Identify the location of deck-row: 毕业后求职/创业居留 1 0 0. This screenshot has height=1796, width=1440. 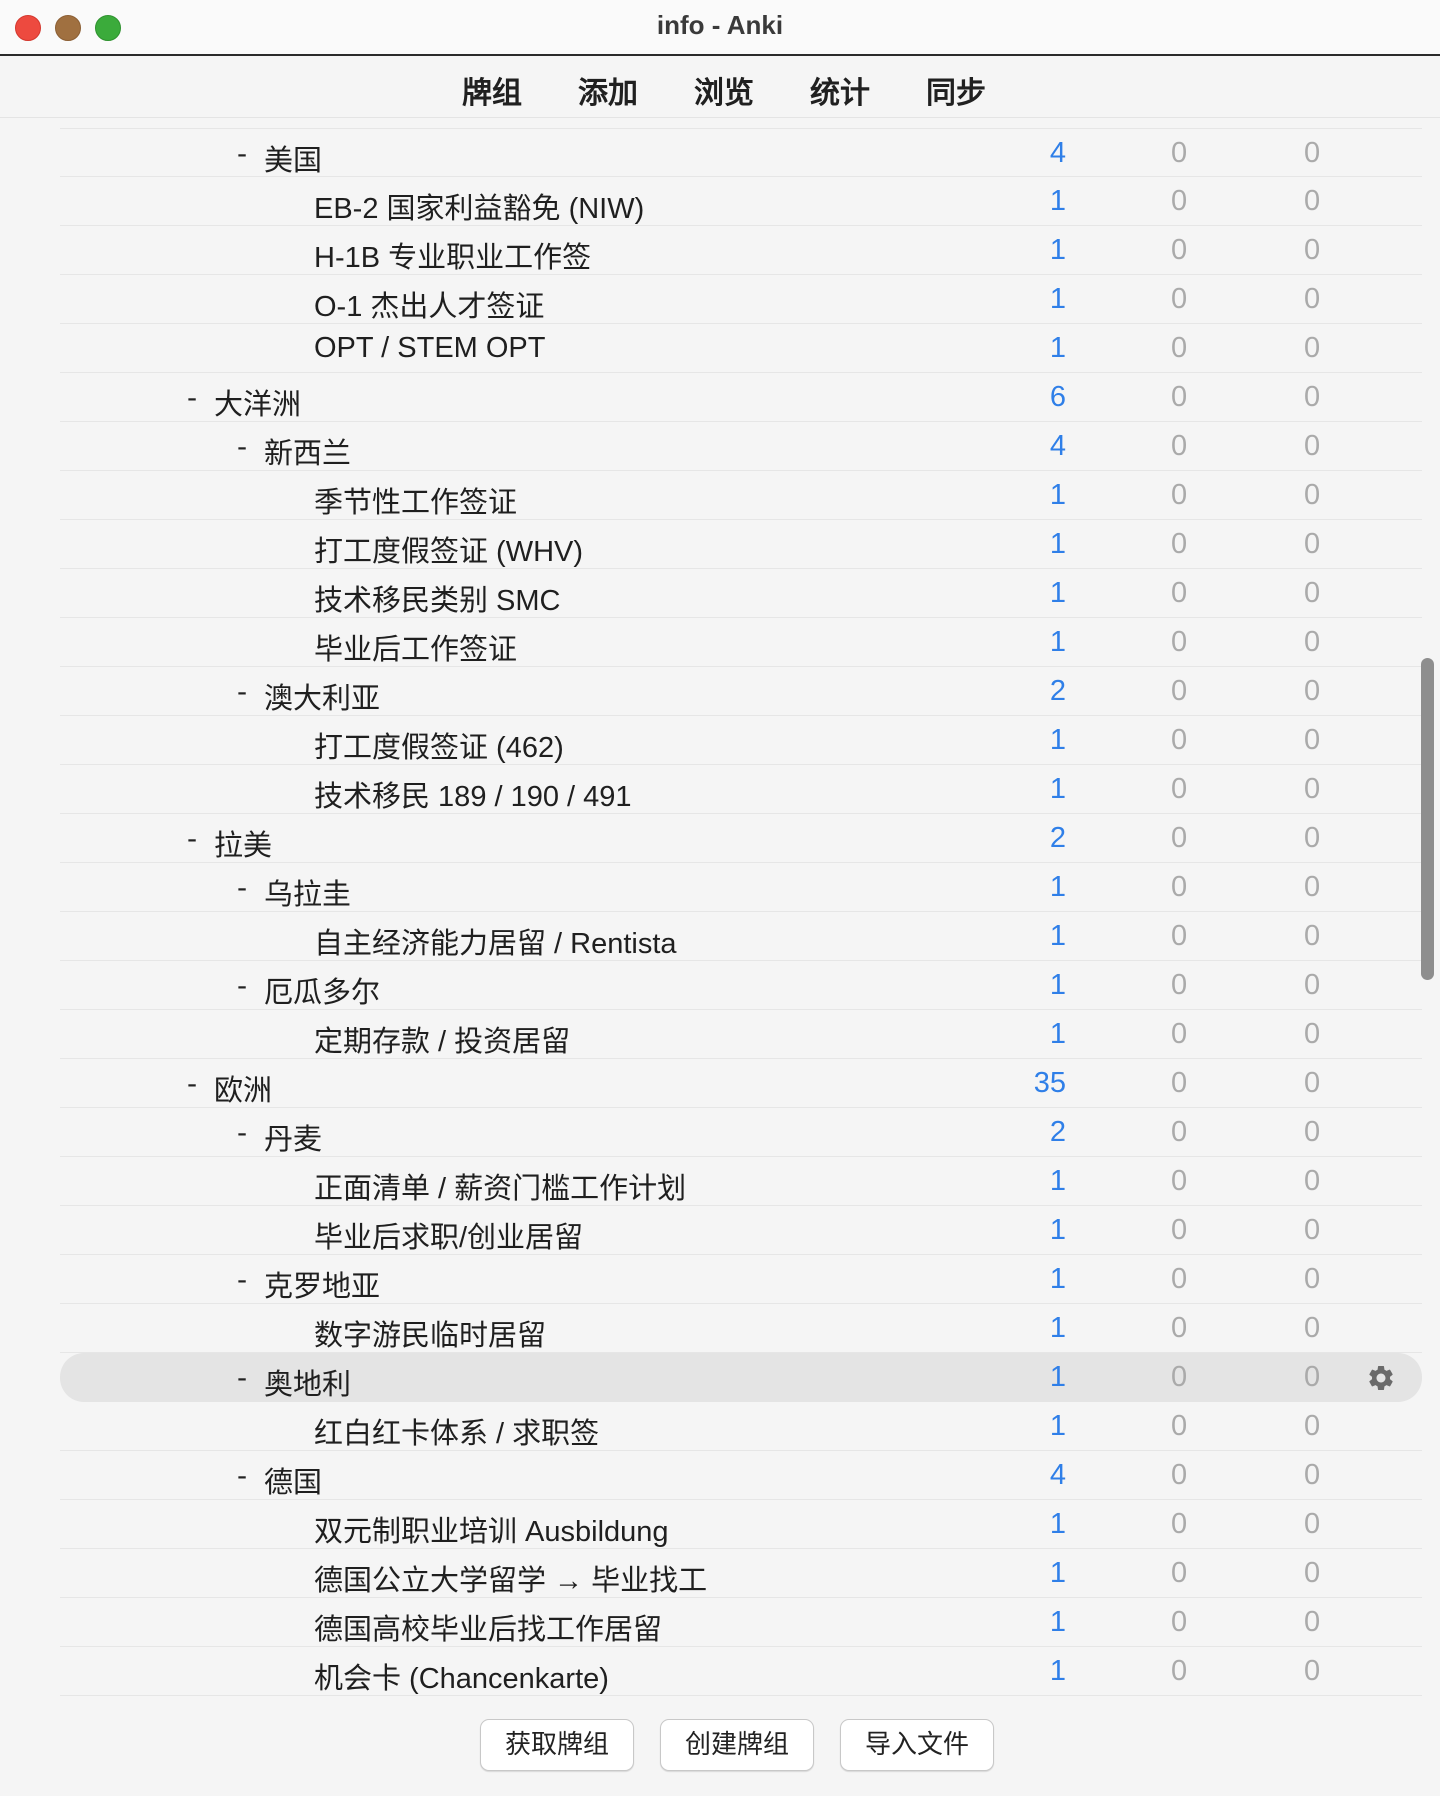
(741, 1230).